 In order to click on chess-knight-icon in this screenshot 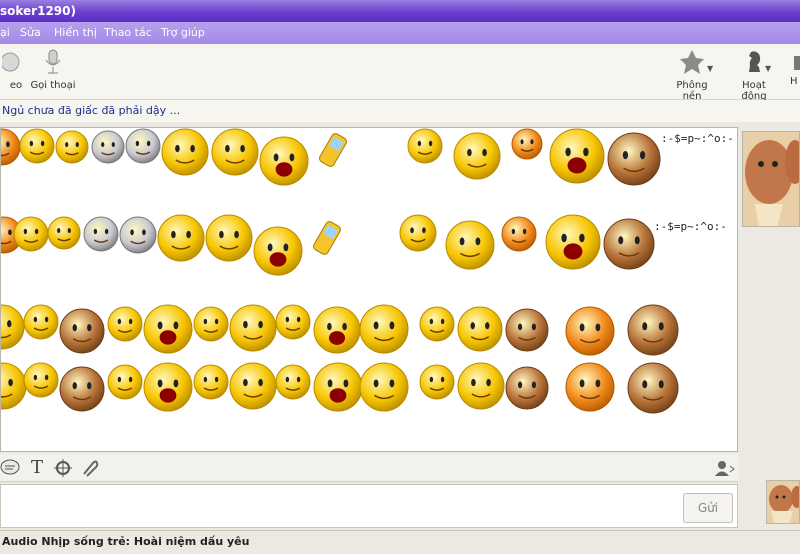, I will do `click(754, 62)`.